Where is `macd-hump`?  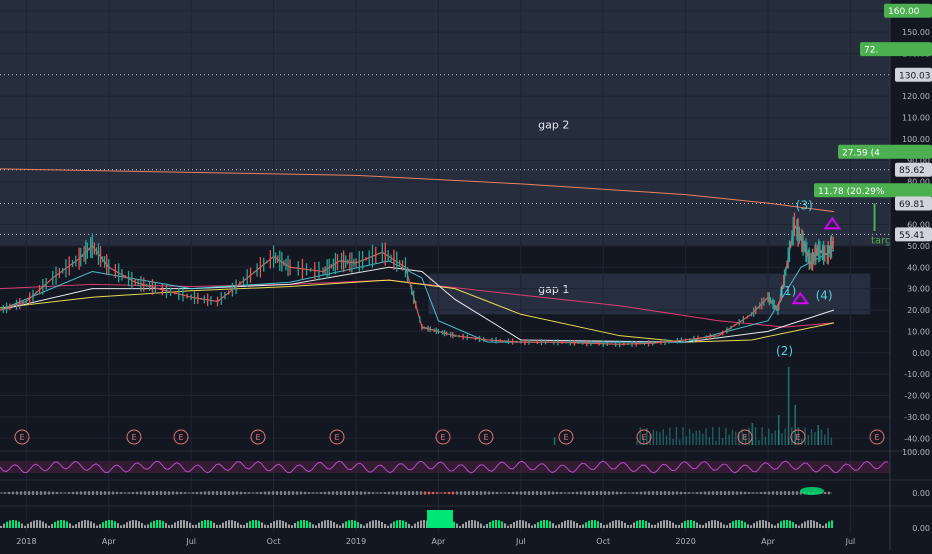
macd-hump is located at coordinates (812, 491).